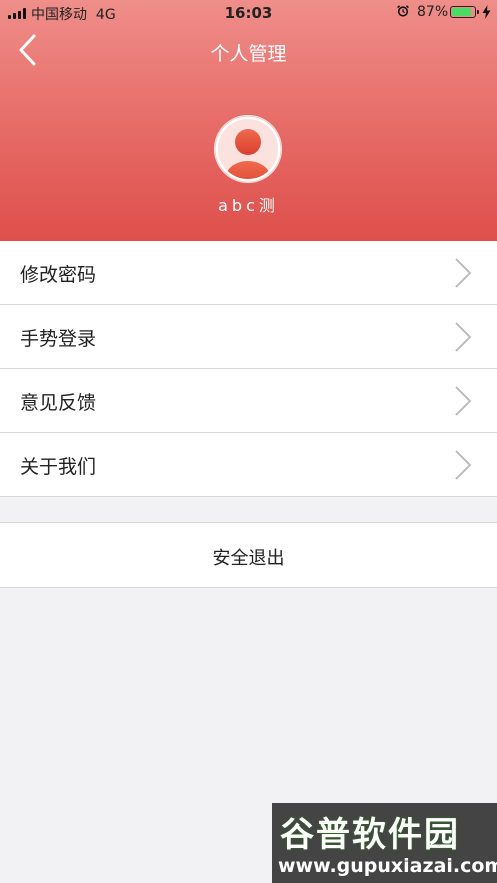  I want to click on menu-item-label: 手势登录, so click(58, 339).